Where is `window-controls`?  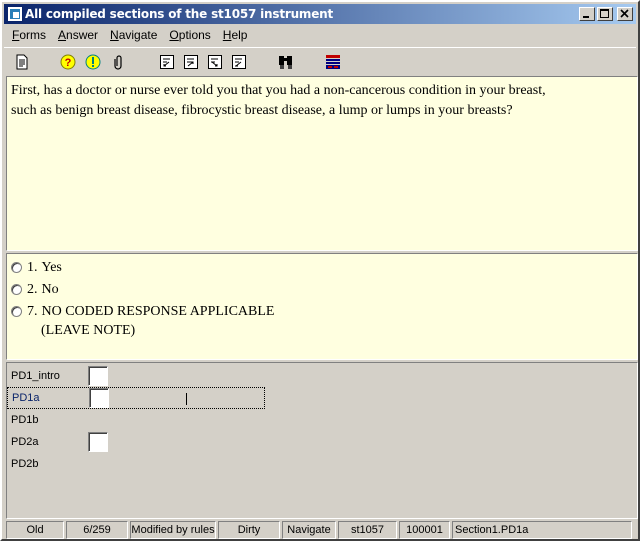 window-controls is located at coordinates (606, 14).